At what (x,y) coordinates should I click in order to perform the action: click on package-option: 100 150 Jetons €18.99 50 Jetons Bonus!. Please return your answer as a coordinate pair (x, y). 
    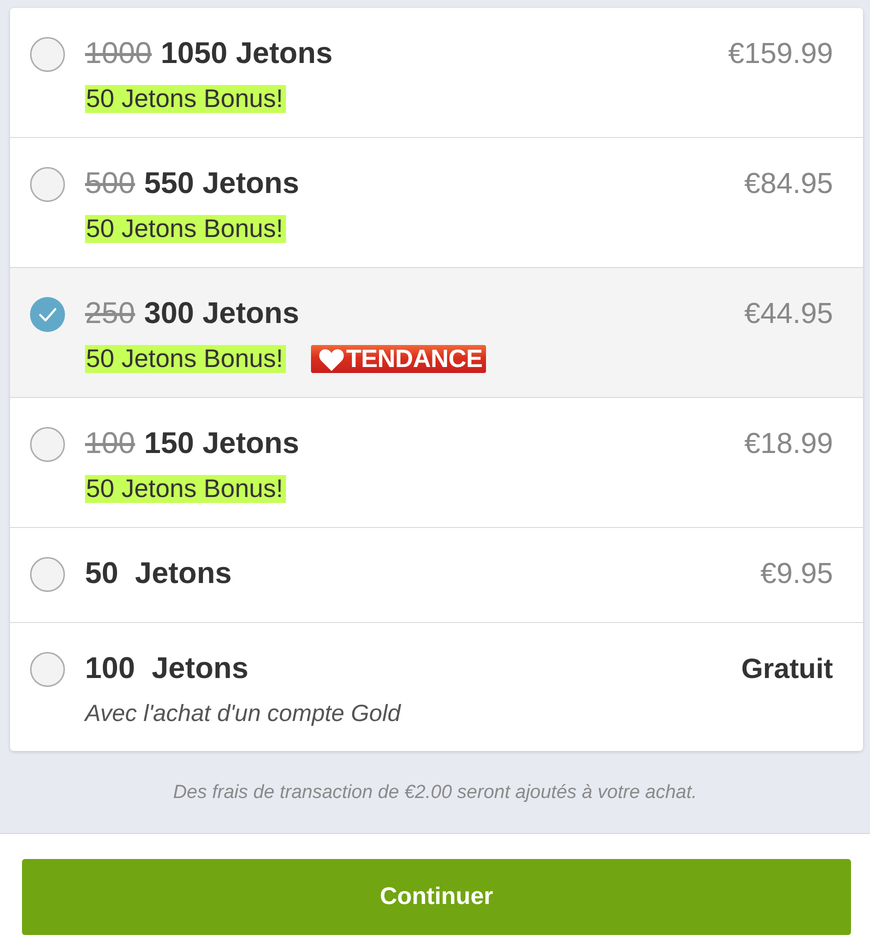
    Looking at the image, I should click on (436, 463).